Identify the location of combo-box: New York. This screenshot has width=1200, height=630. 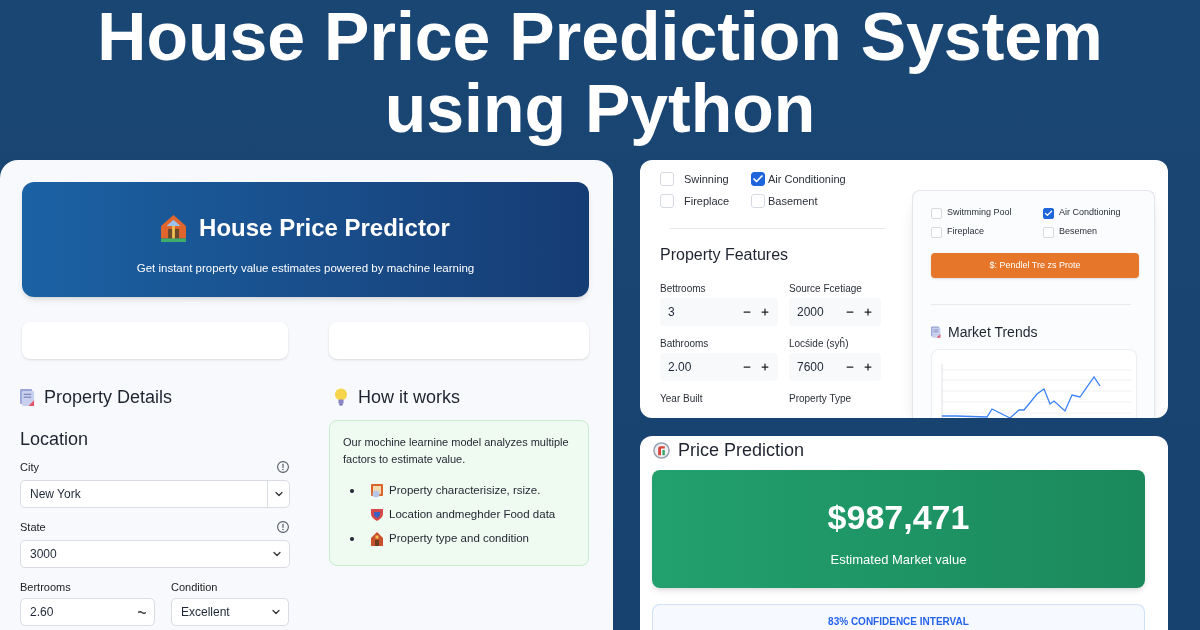
(155, 494).